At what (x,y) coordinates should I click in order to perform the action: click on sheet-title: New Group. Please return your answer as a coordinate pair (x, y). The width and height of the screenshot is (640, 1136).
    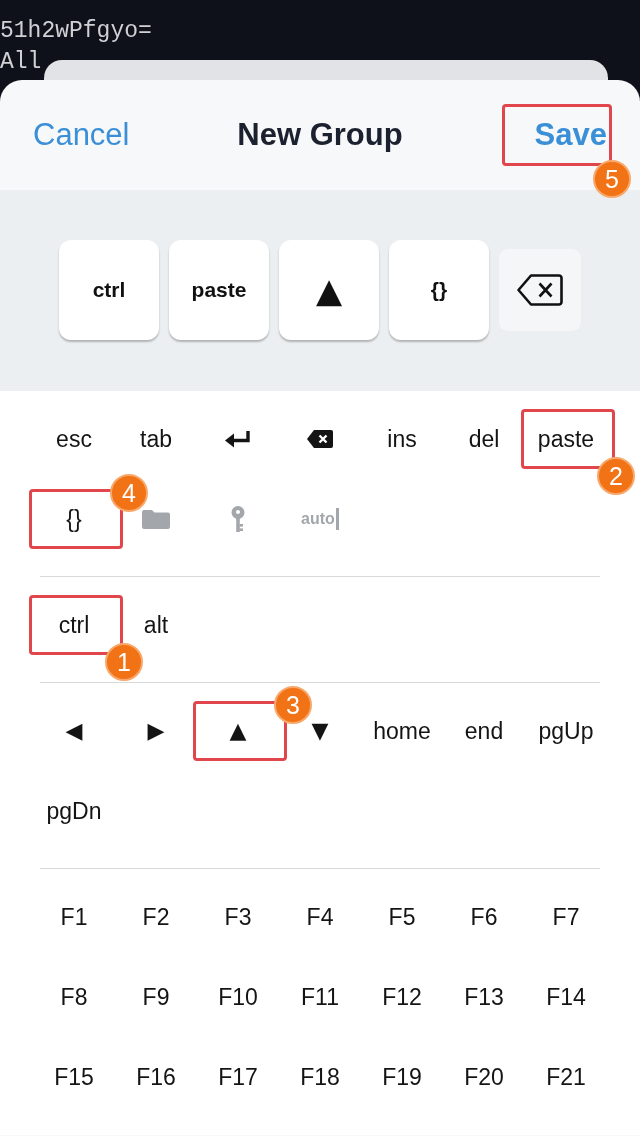
    Looking at the image, I should click on (320, 135).